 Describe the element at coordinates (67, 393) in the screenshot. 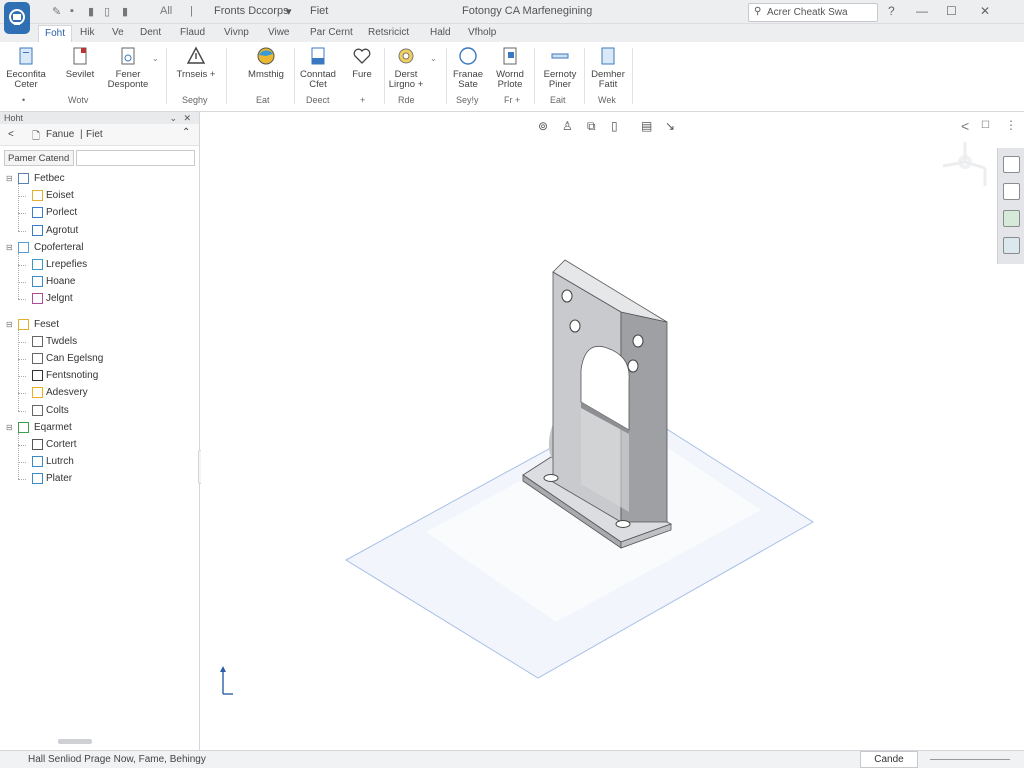

I see `tree-item-label: Adesvery` at that location.